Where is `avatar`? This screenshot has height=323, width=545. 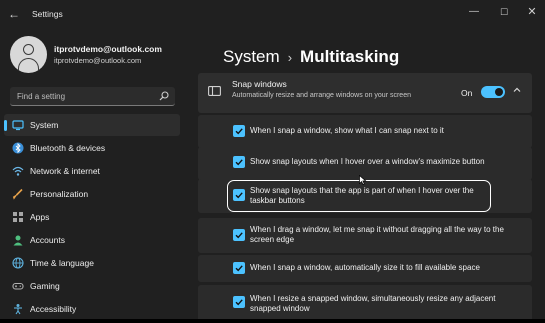 avatar is located at coordinates (28, 54).